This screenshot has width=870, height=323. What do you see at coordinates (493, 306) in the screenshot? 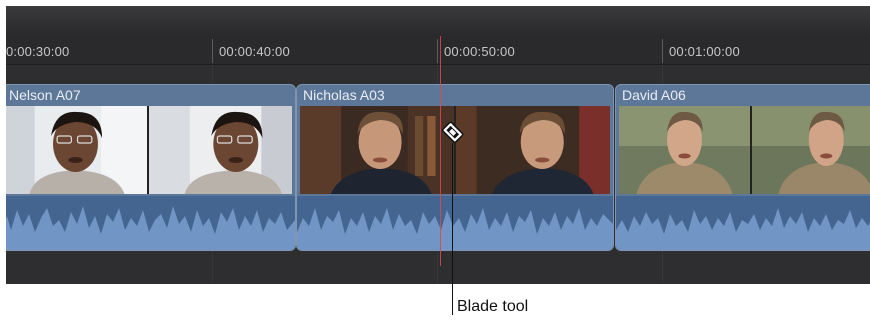
I see `callout-label: Blade tool` at bounding box center [493, 306].